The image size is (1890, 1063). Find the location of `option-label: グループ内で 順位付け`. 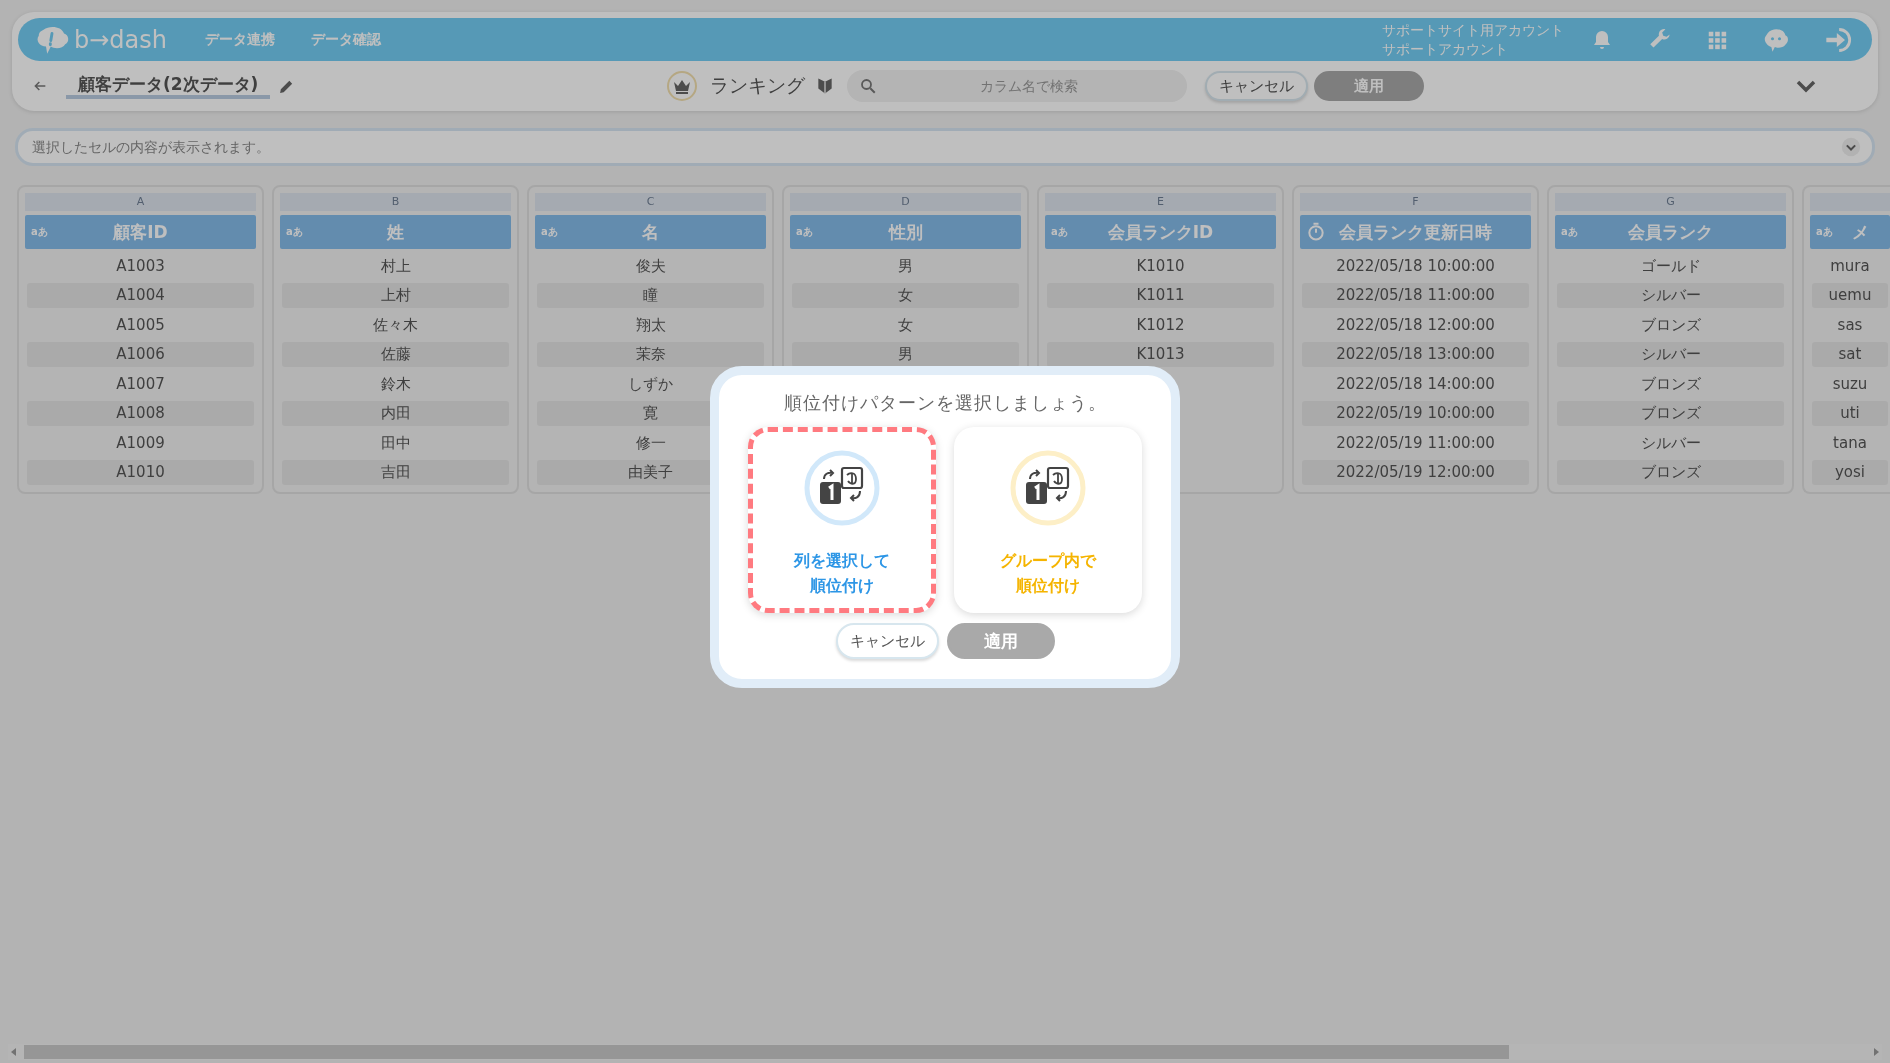

option-label: グループ内で 順位付け is located at coordinates (1048, 573).